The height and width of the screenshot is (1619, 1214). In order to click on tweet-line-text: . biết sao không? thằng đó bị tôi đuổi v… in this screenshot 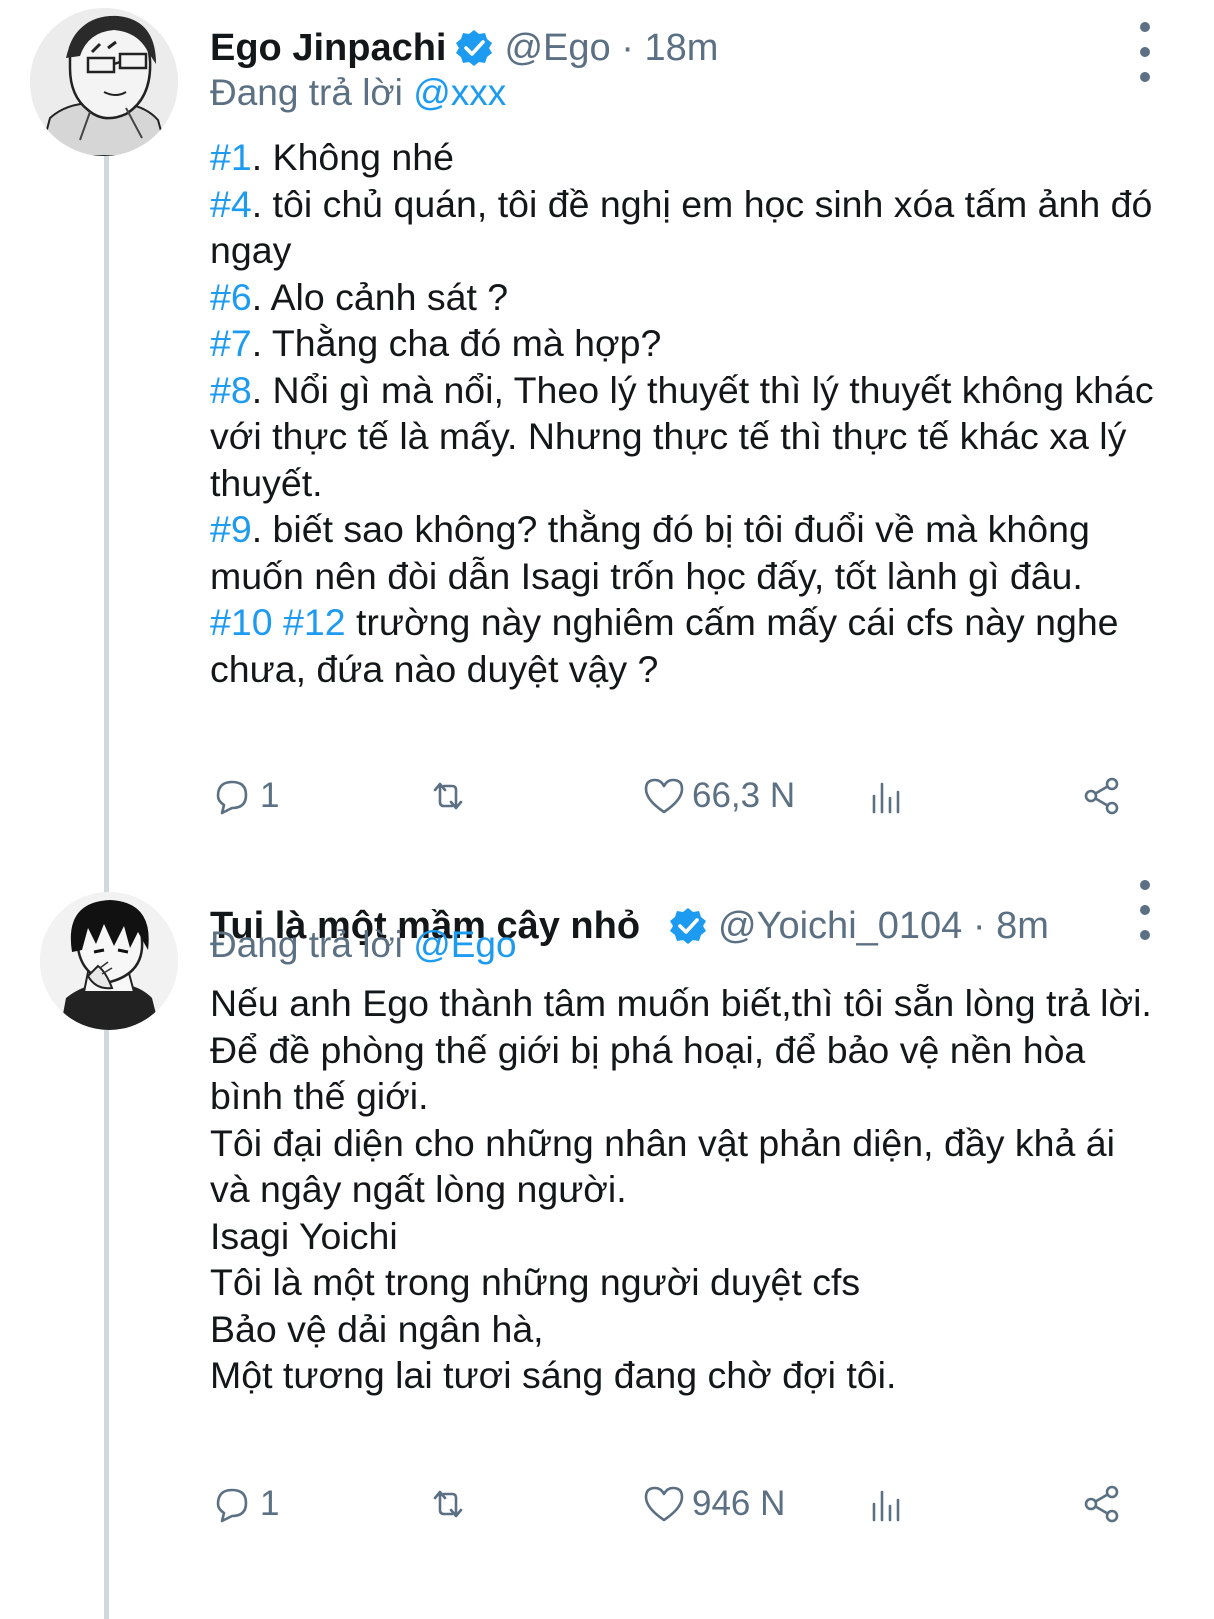, I will do `click(650, 552)`.